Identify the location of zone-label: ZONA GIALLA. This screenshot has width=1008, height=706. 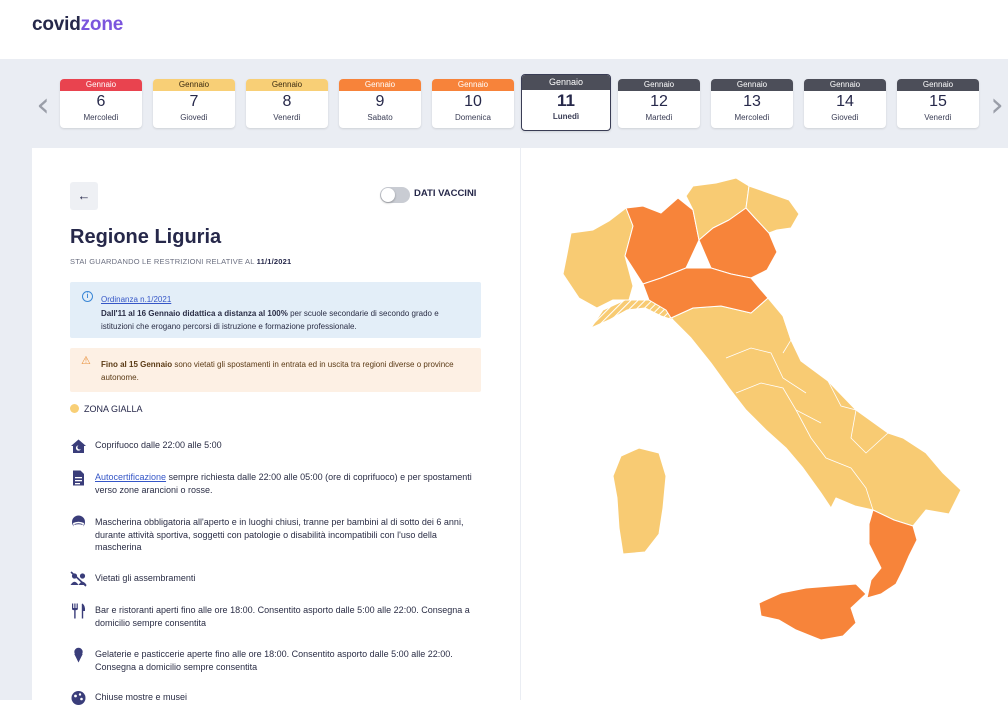
(113, 409).